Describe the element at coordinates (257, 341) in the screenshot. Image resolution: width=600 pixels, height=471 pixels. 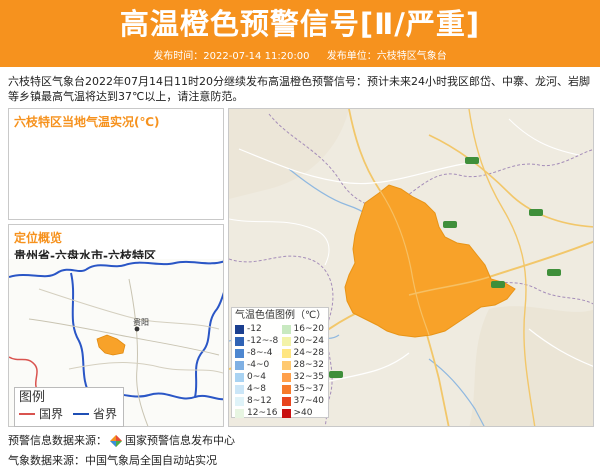
I see `temp-legend-item: -12~-8` at that location.